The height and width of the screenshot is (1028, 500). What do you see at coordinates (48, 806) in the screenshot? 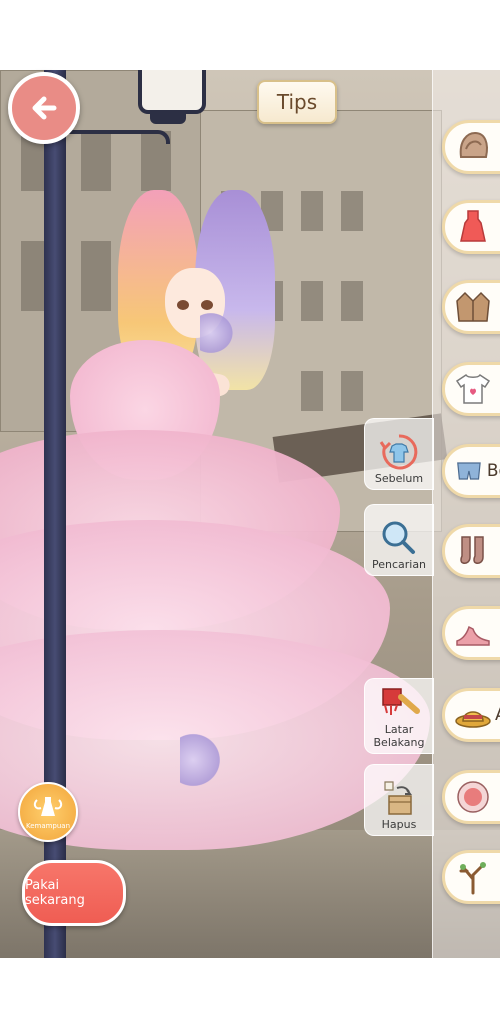
I see `dress-wings-icon` at bounding box center [48, 806].